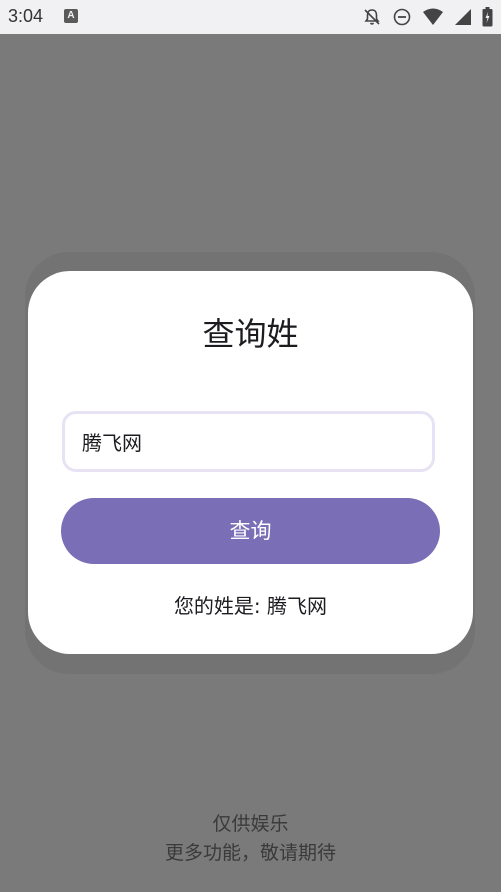 This screenshot has height=892, width=501. What do you see at coordinates (71, 16) in the screenshot?
I see `app-notification-icon: A` at bounding box center [71, 16].